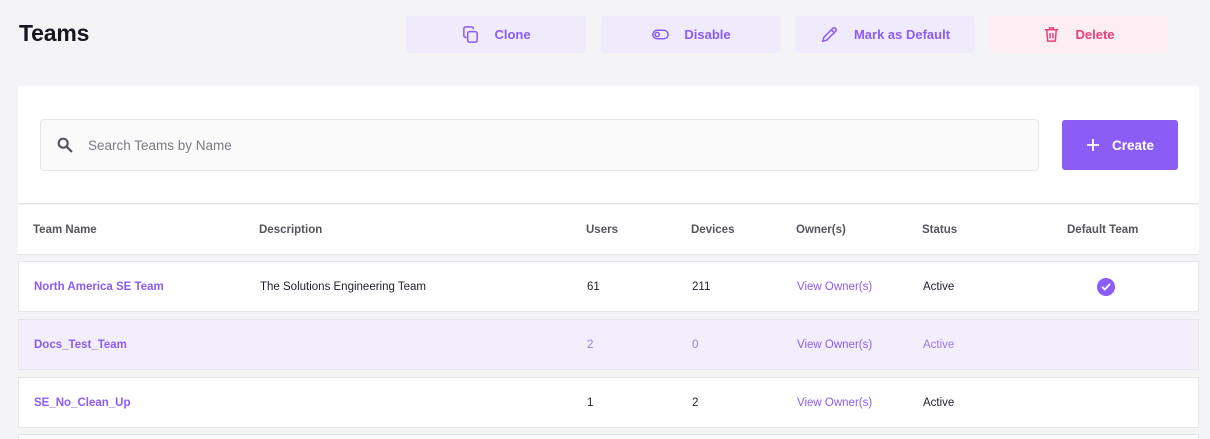 This screenshot has height=439, width=1210. Describe the element at coordinates (99, 287) in the screenshot. I see `team-name-link: North America SE Team` at that location.